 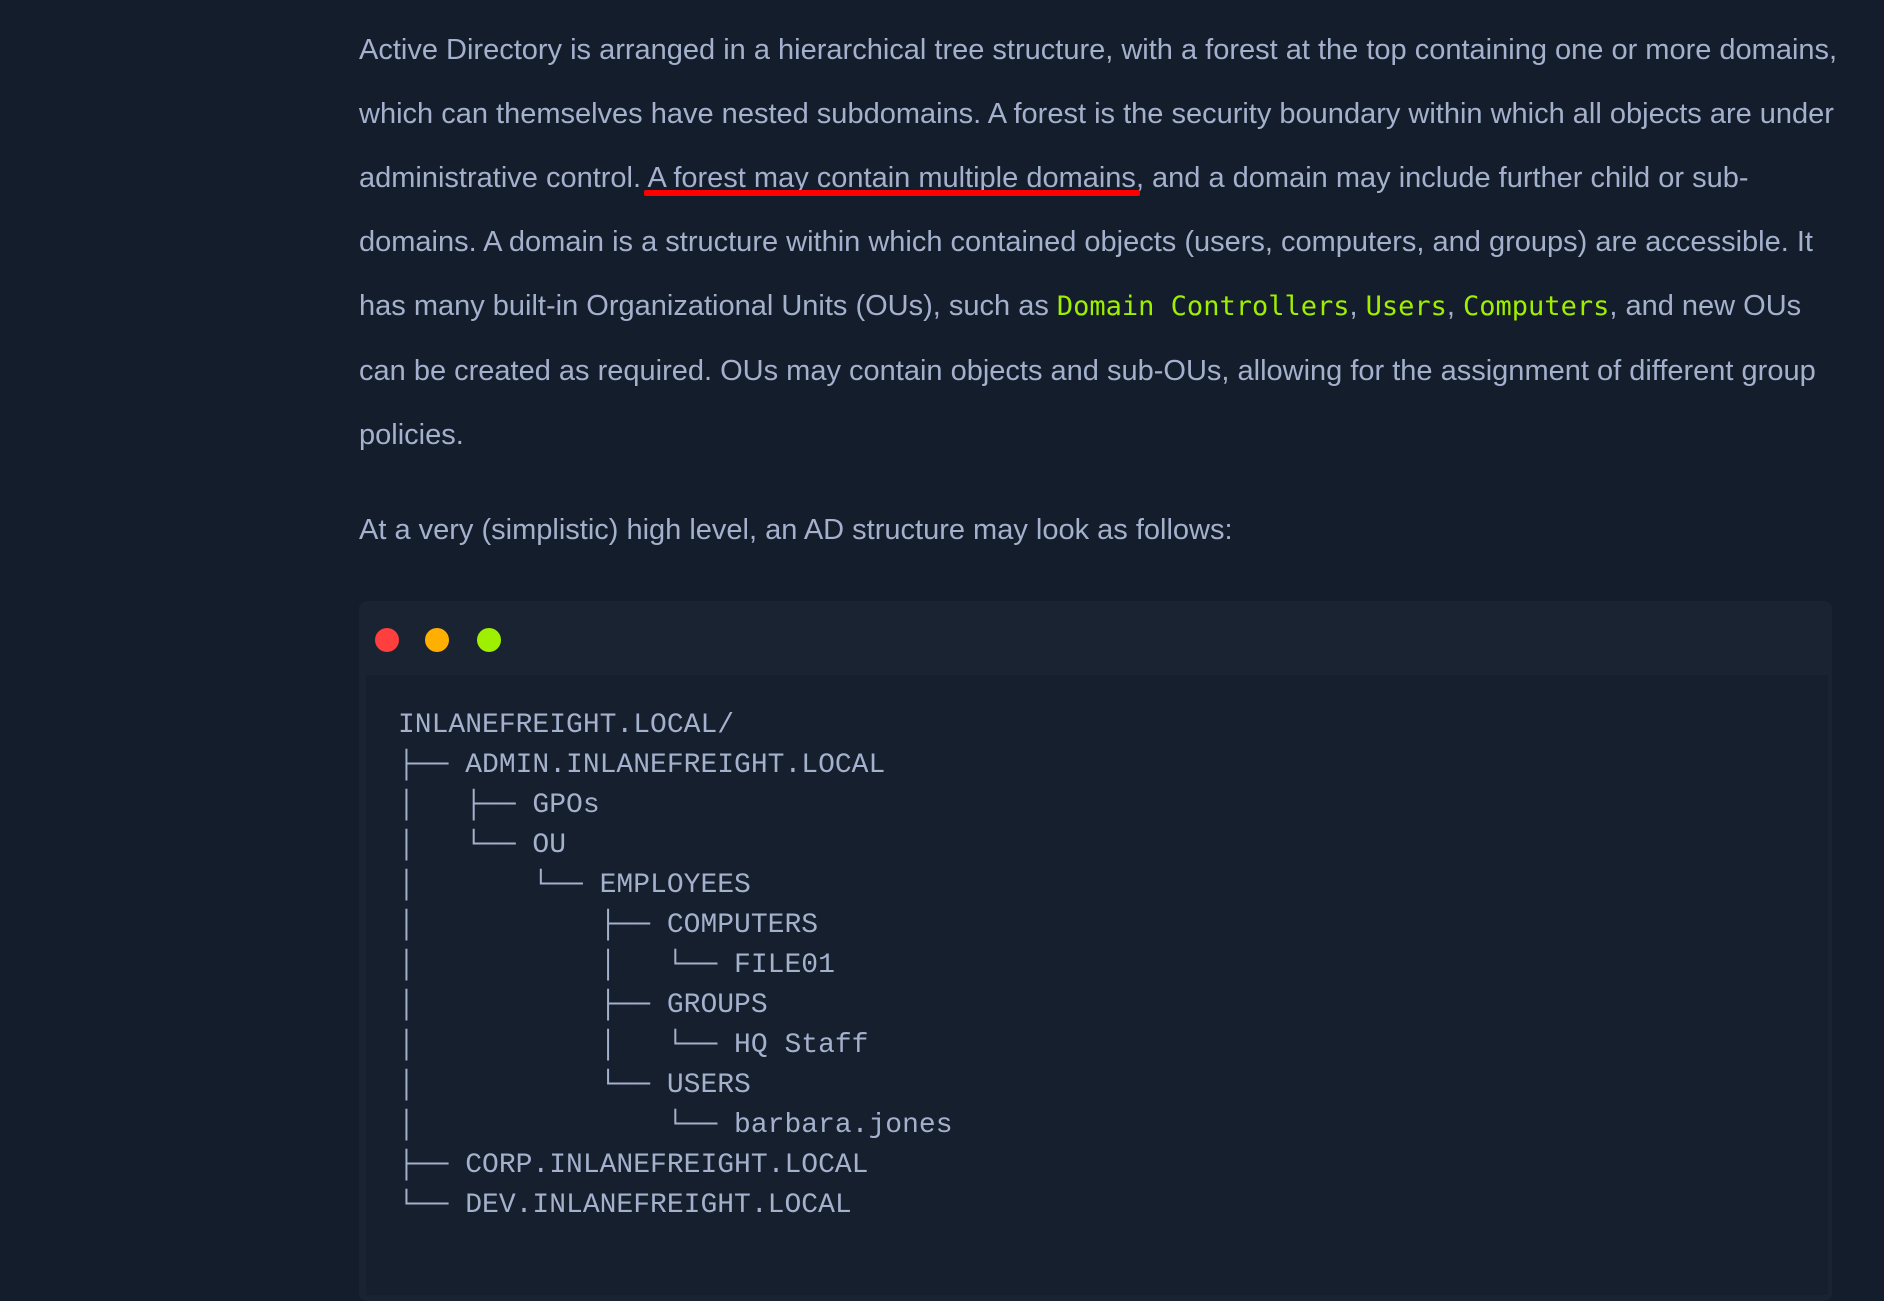 I want to click on code-line: │ │ └── HQ Staff, so click(x=633, y=1045).